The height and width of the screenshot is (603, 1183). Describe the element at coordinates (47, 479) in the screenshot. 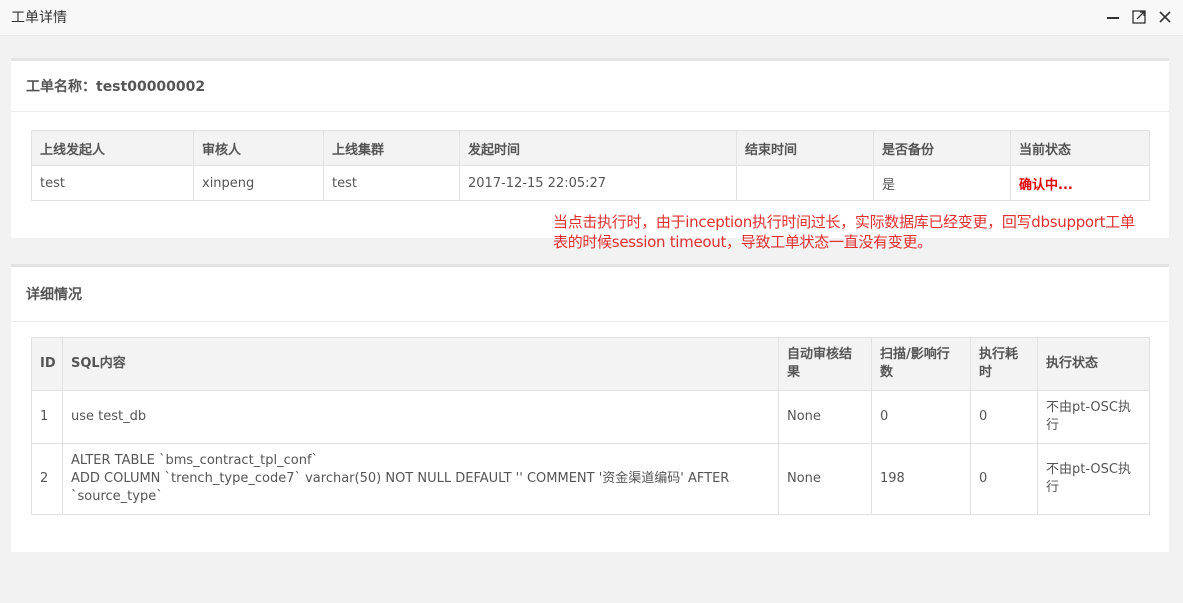

I see `id-cell: 2` at that location.